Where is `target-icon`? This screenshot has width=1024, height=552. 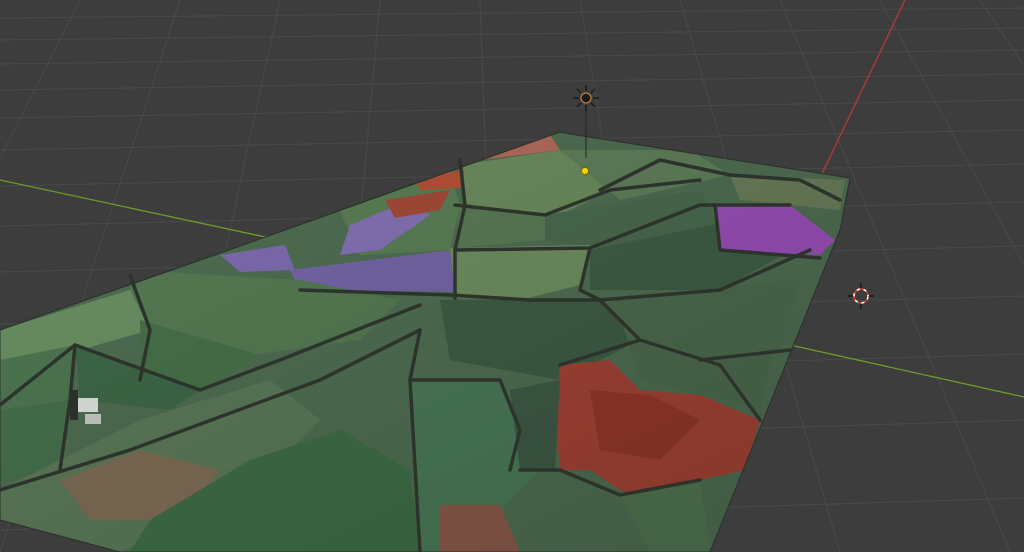
target-icon is located at coordinates (861, 296).